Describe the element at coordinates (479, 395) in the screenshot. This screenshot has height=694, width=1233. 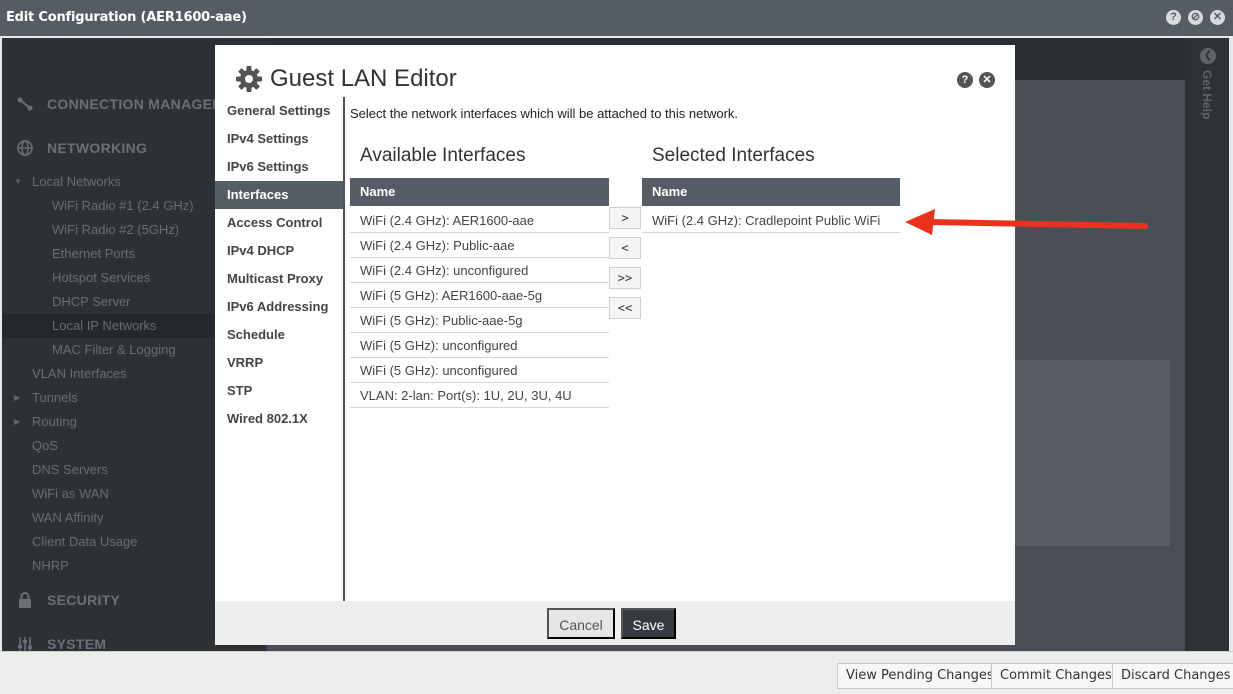
I see `available-row: VLAN: 2-lan: Port(s): 1U, 2U, 3U, 4U` at that location.